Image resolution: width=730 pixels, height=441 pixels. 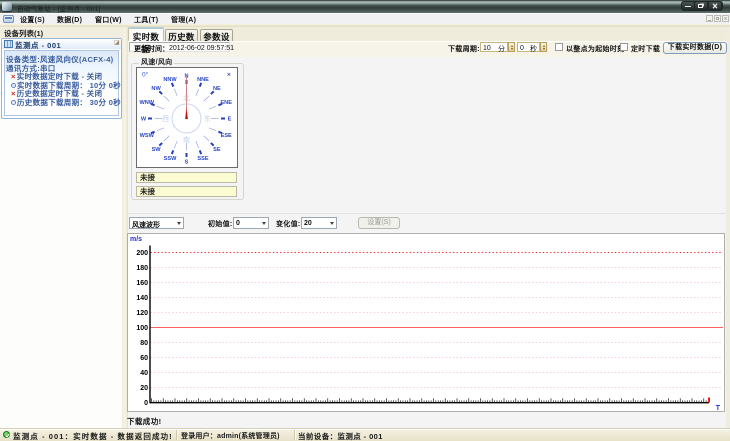 I want to click on svg-text: WNW, so click(x=146, y=103).